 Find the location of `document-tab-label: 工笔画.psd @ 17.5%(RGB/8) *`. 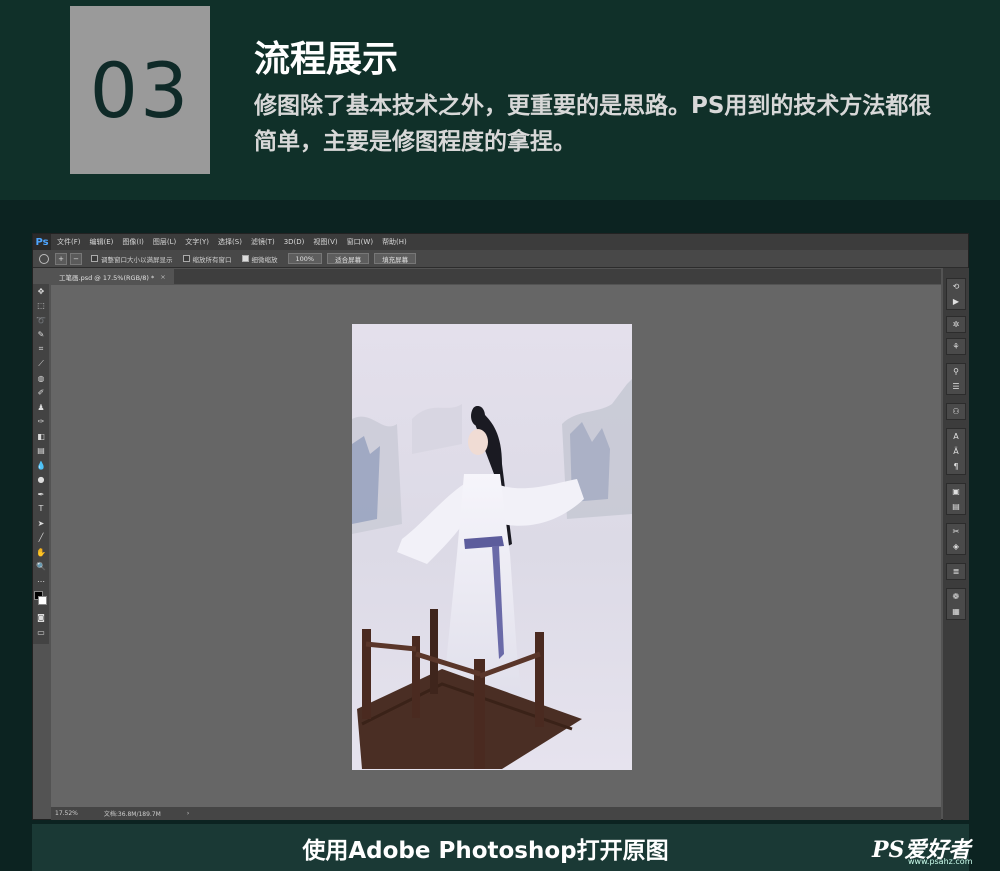

document-tab-label: 工笔画.psd @ 17.5%(RGB/8) * is located at coordinates (107, 277).